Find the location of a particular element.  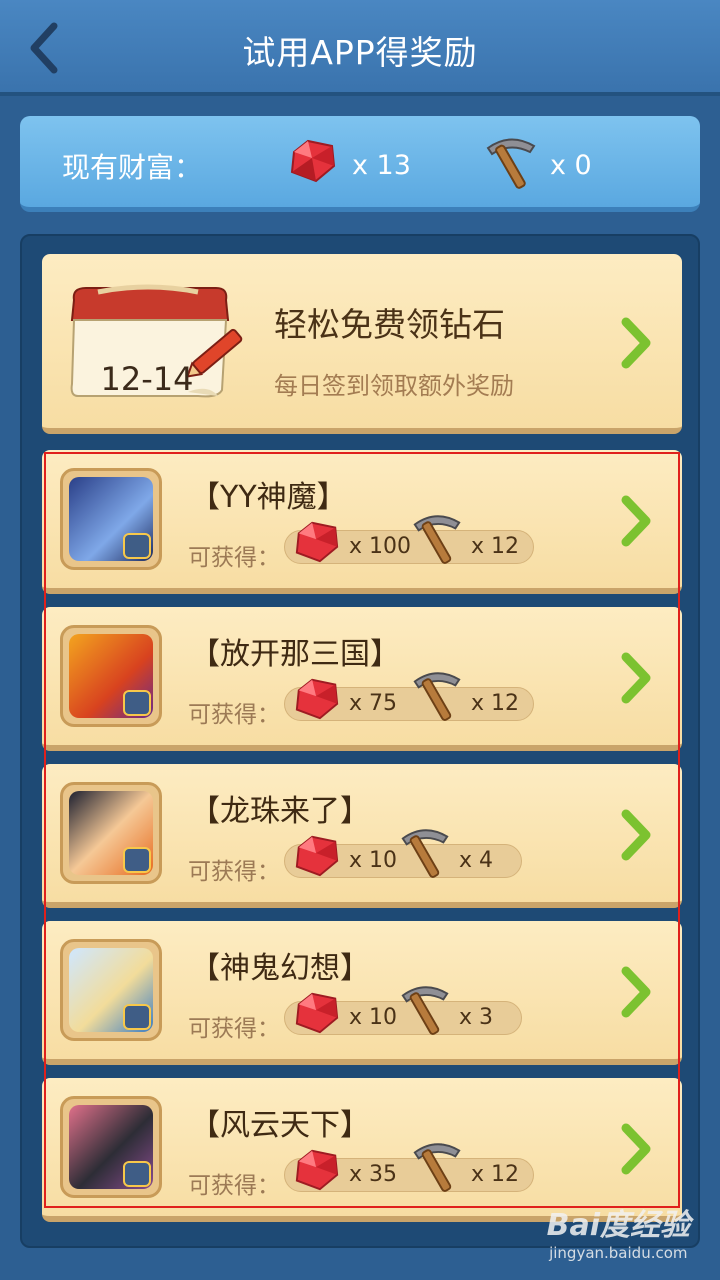

wealth-bar: 现有财富： x 13 x 0 is located at coordinates (360, 164).